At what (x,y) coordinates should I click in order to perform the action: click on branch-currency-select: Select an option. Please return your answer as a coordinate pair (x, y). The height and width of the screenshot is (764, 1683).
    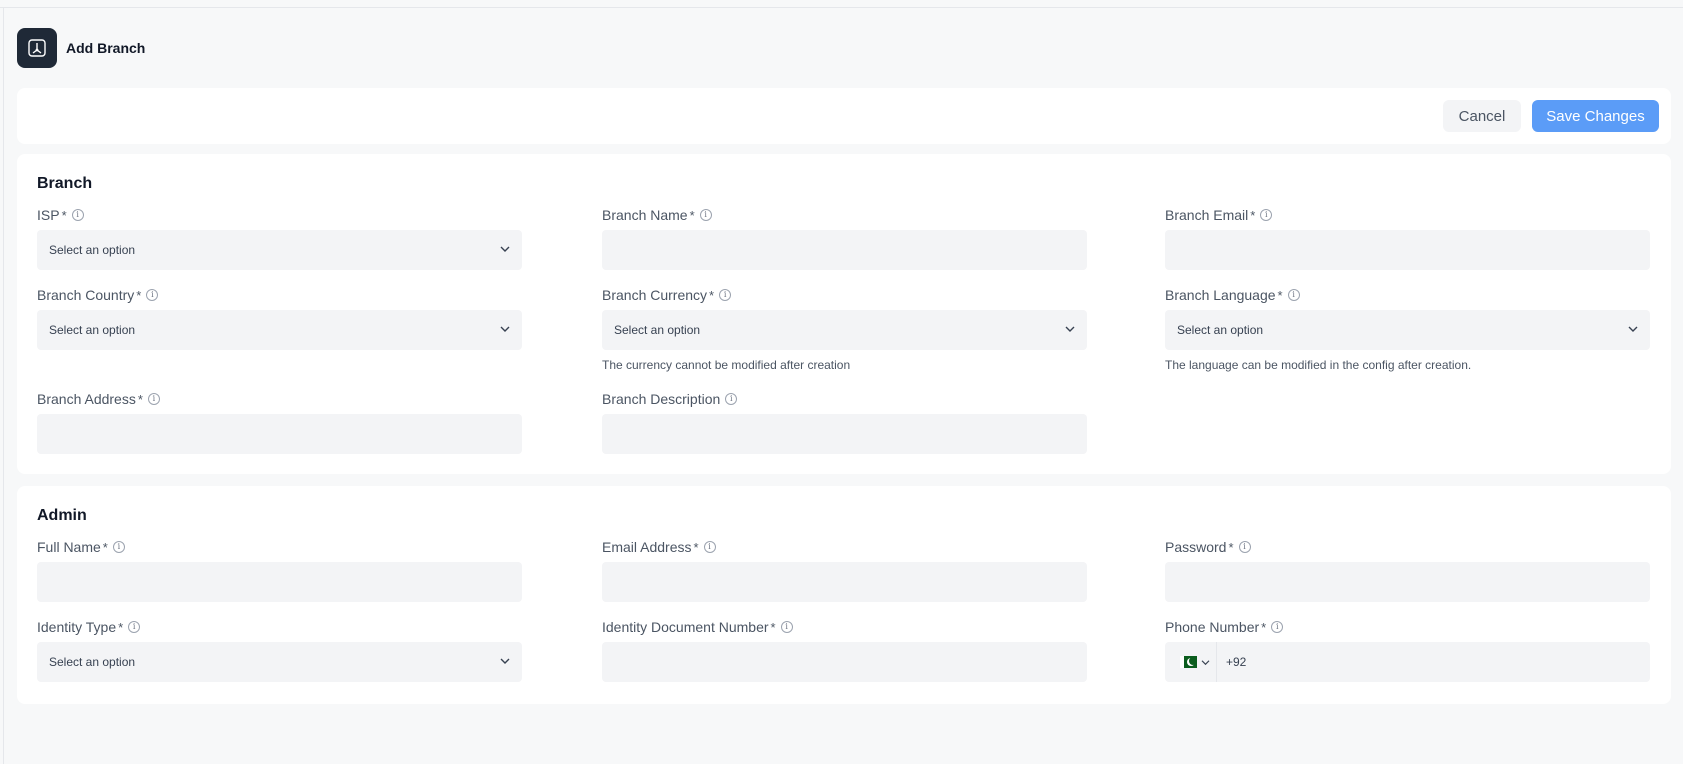
    Looking at the image, I should click on (844, 330).